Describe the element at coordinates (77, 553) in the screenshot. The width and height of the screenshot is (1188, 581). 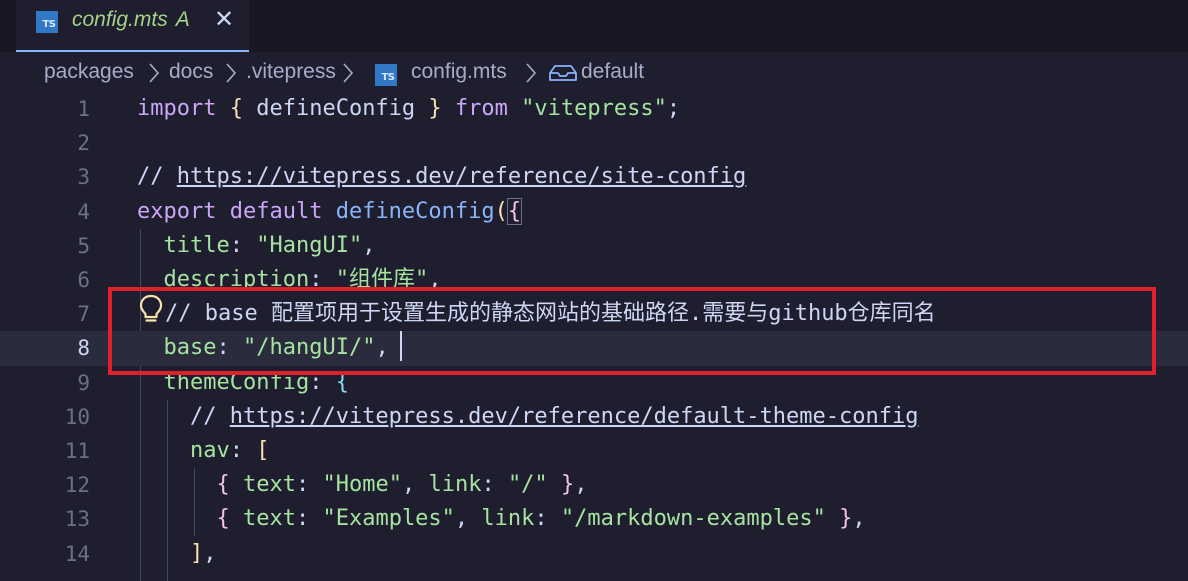
I see `line-number: 14` at that location.